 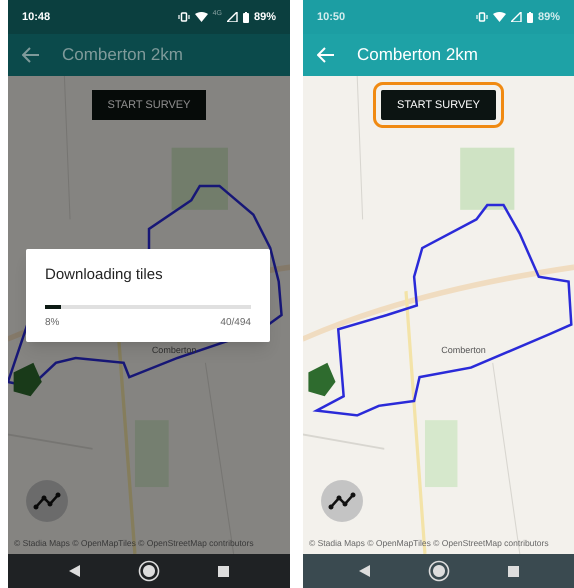 I want to click on back-button, so click(x=31, y=55).